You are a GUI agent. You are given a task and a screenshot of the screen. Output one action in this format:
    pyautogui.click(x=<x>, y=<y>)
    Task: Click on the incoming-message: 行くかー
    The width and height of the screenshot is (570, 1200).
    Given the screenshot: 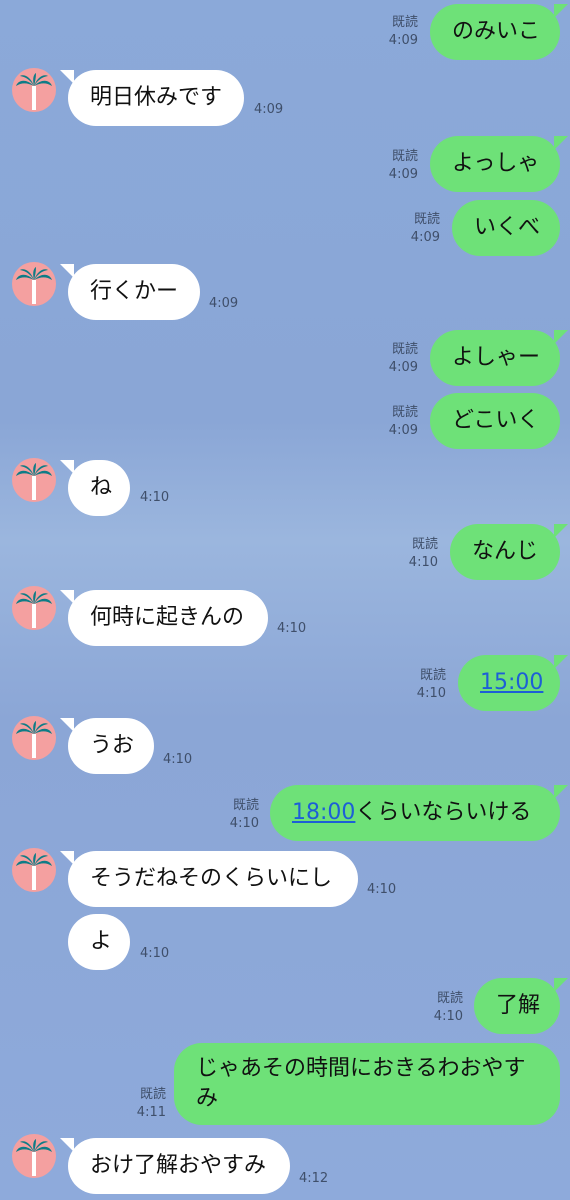 What is the action you would take?
    pyautogui.click(x=130, y=292)
    